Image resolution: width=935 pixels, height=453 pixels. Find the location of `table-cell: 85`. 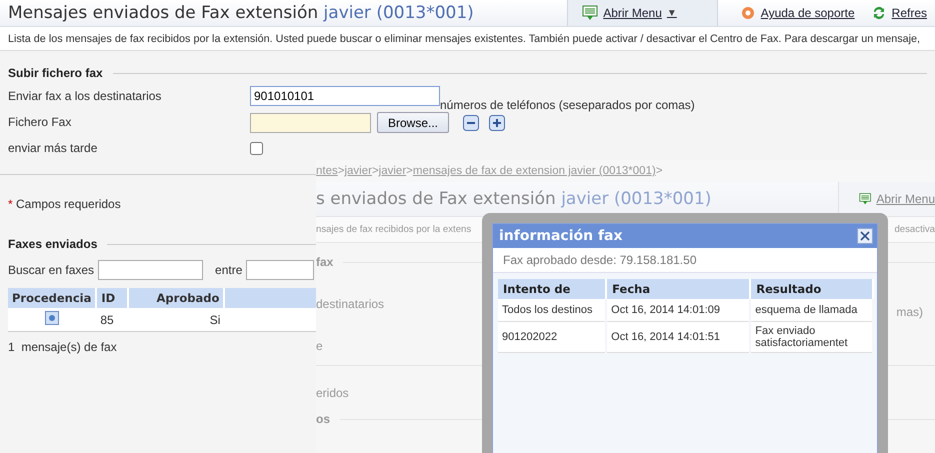

table-cell: 85 is located at coordinates (112, 320).